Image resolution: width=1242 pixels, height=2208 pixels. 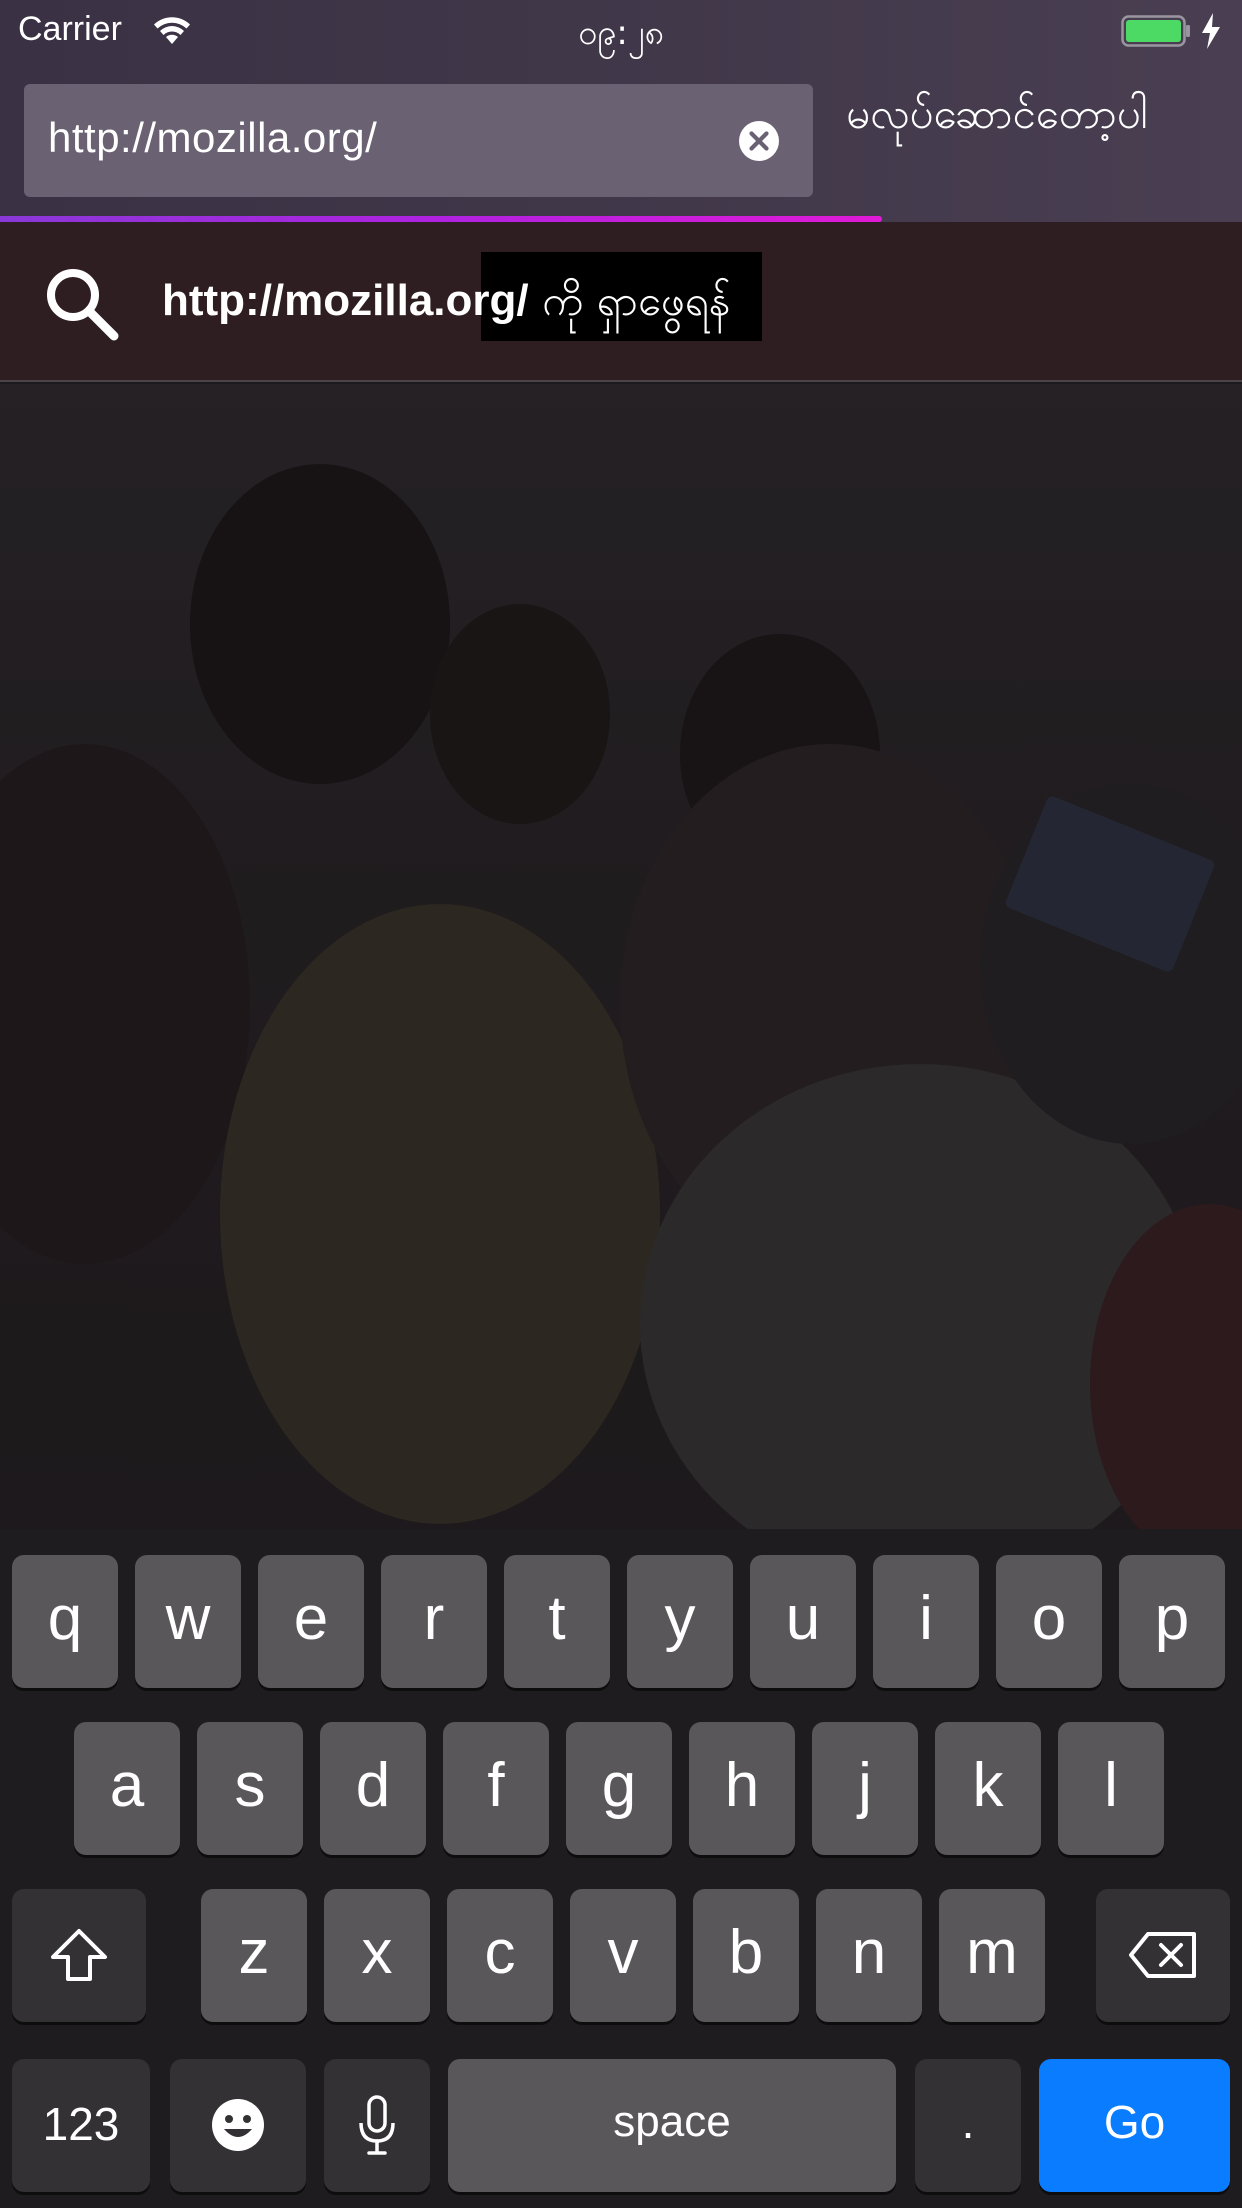 I want to click on key-e: e, so click(x=311, y=1621).